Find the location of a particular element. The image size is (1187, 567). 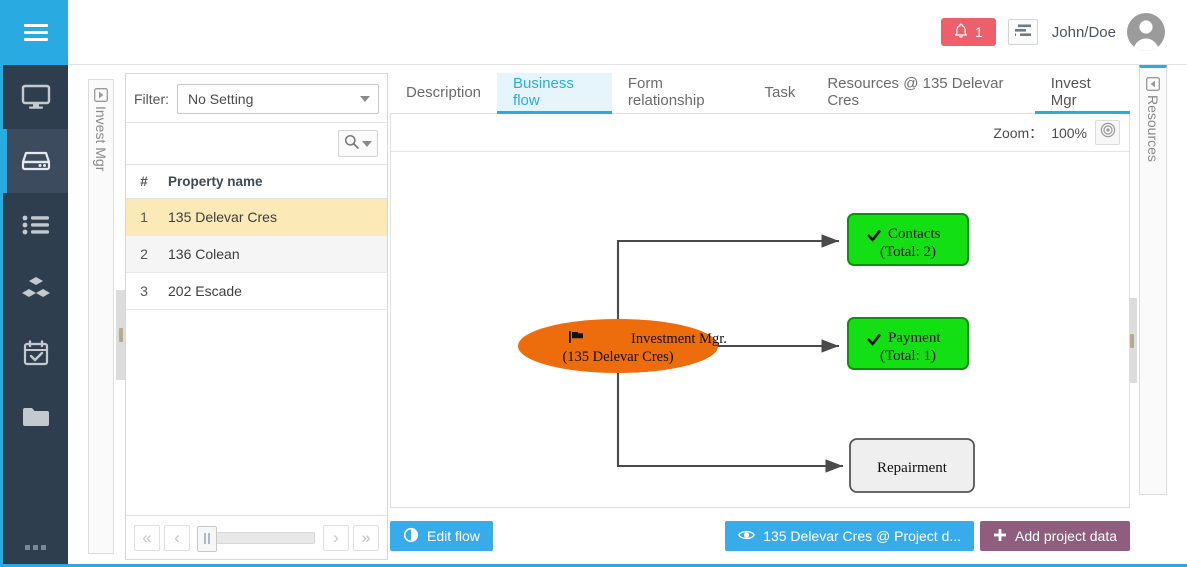

folder-icon is located at coordinates (36, 417).